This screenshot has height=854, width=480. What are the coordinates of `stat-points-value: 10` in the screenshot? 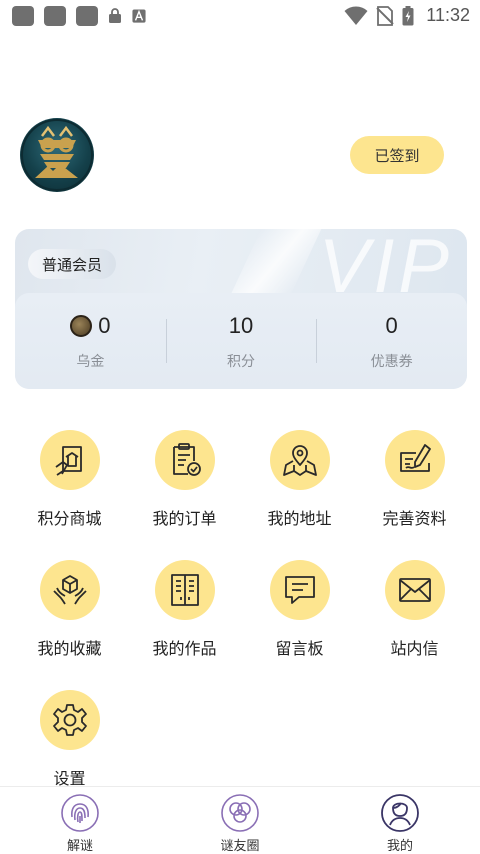 It's located at (241, 325).